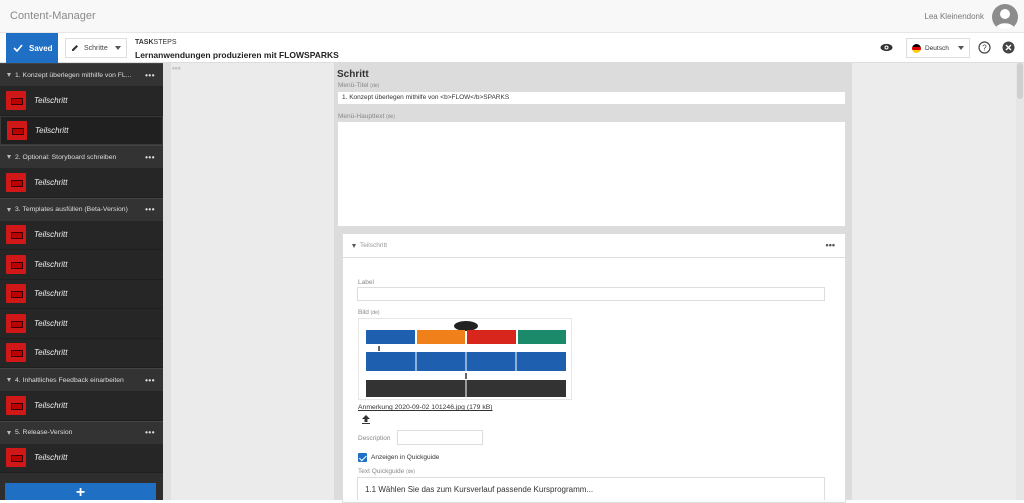  Describe the element at coordinates (69, 380) in the screenshot. I see `step-section-label: 4. Inhaltliches Feedback einarbeiten` at that location.